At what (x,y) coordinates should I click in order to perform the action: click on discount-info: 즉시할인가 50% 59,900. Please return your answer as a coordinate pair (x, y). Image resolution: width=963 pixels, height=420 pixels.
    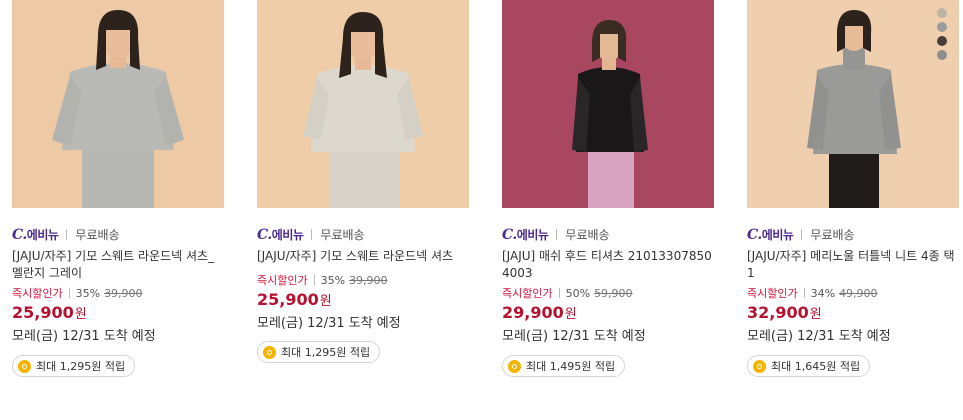
    Looking at the image, I should click on (608, 293).